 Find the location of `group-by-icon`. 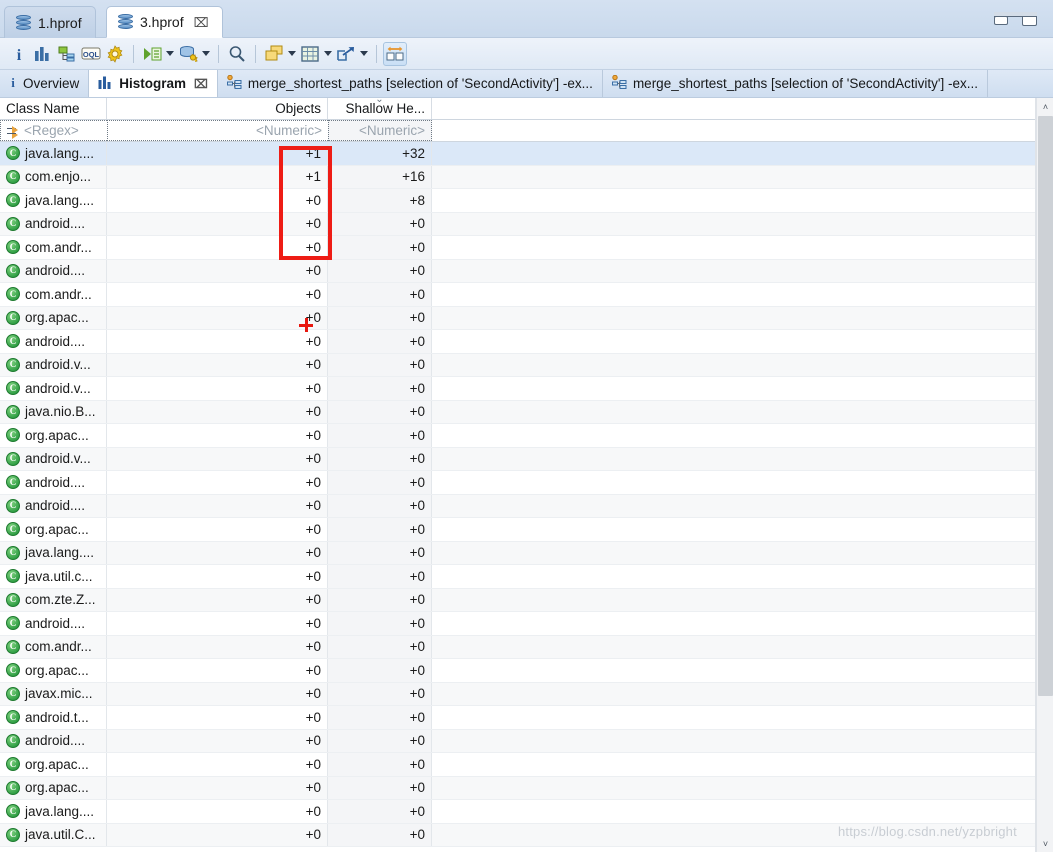

group-by-icon is located at coordinates (274, 54).